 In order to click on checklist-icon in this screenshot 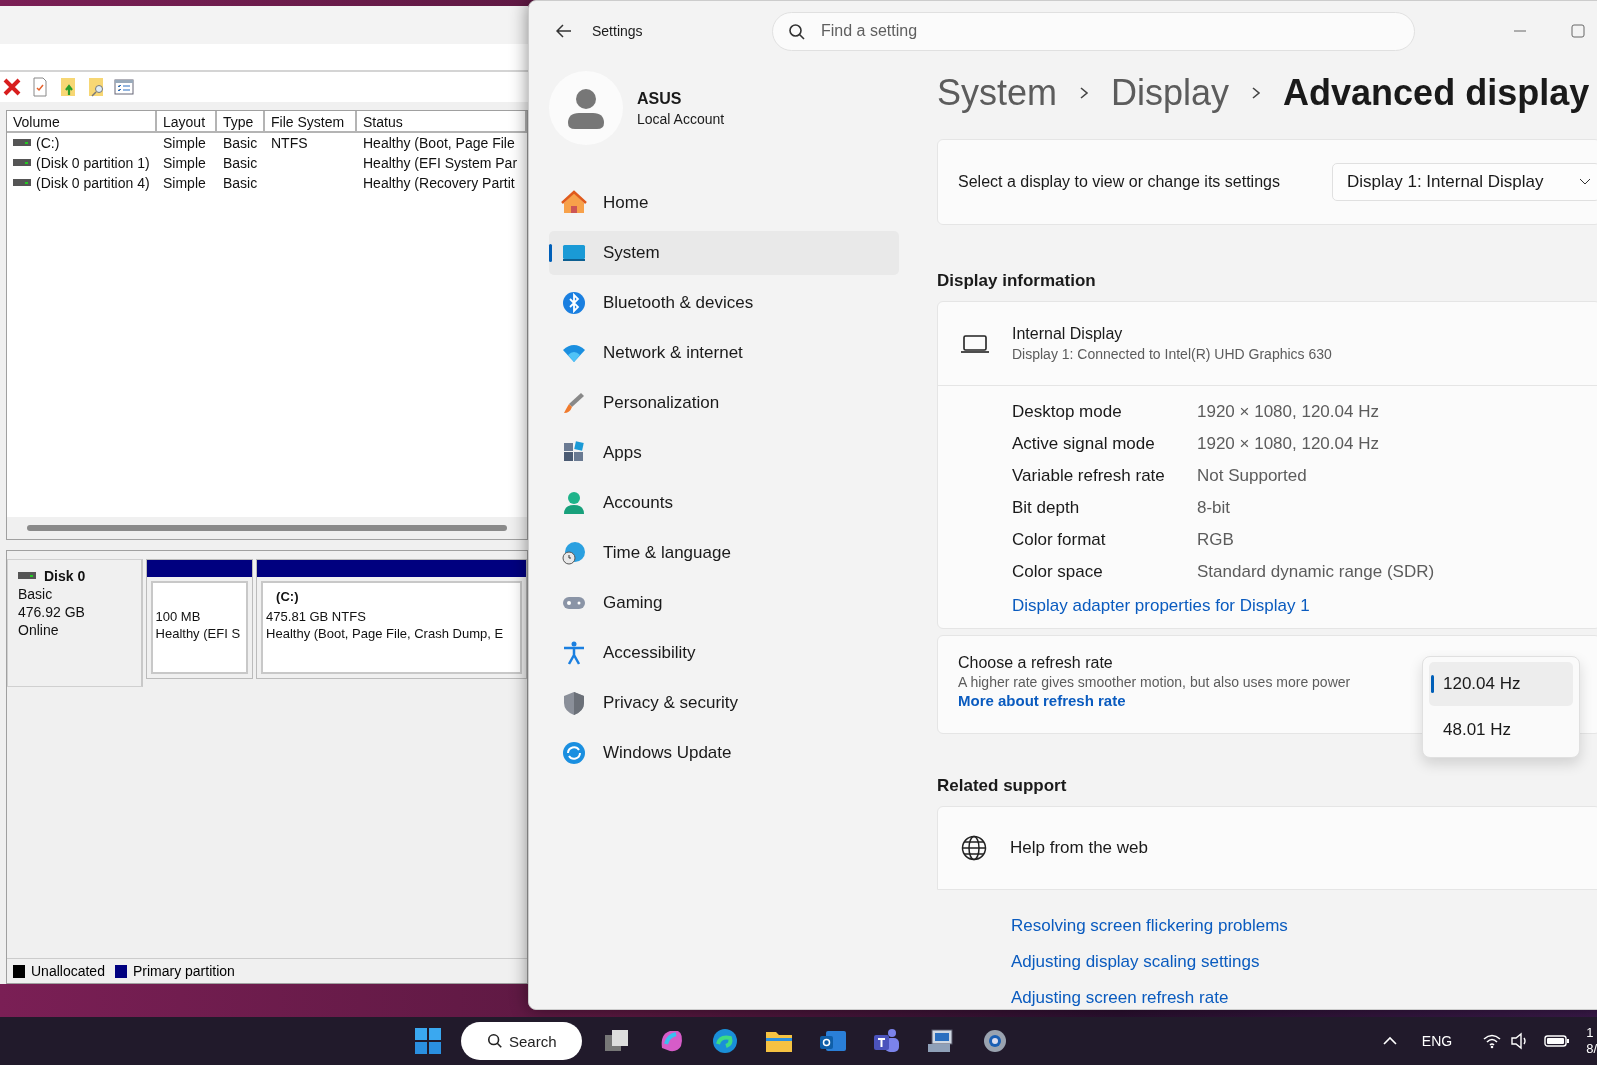, I will do `click(124, 87)`.